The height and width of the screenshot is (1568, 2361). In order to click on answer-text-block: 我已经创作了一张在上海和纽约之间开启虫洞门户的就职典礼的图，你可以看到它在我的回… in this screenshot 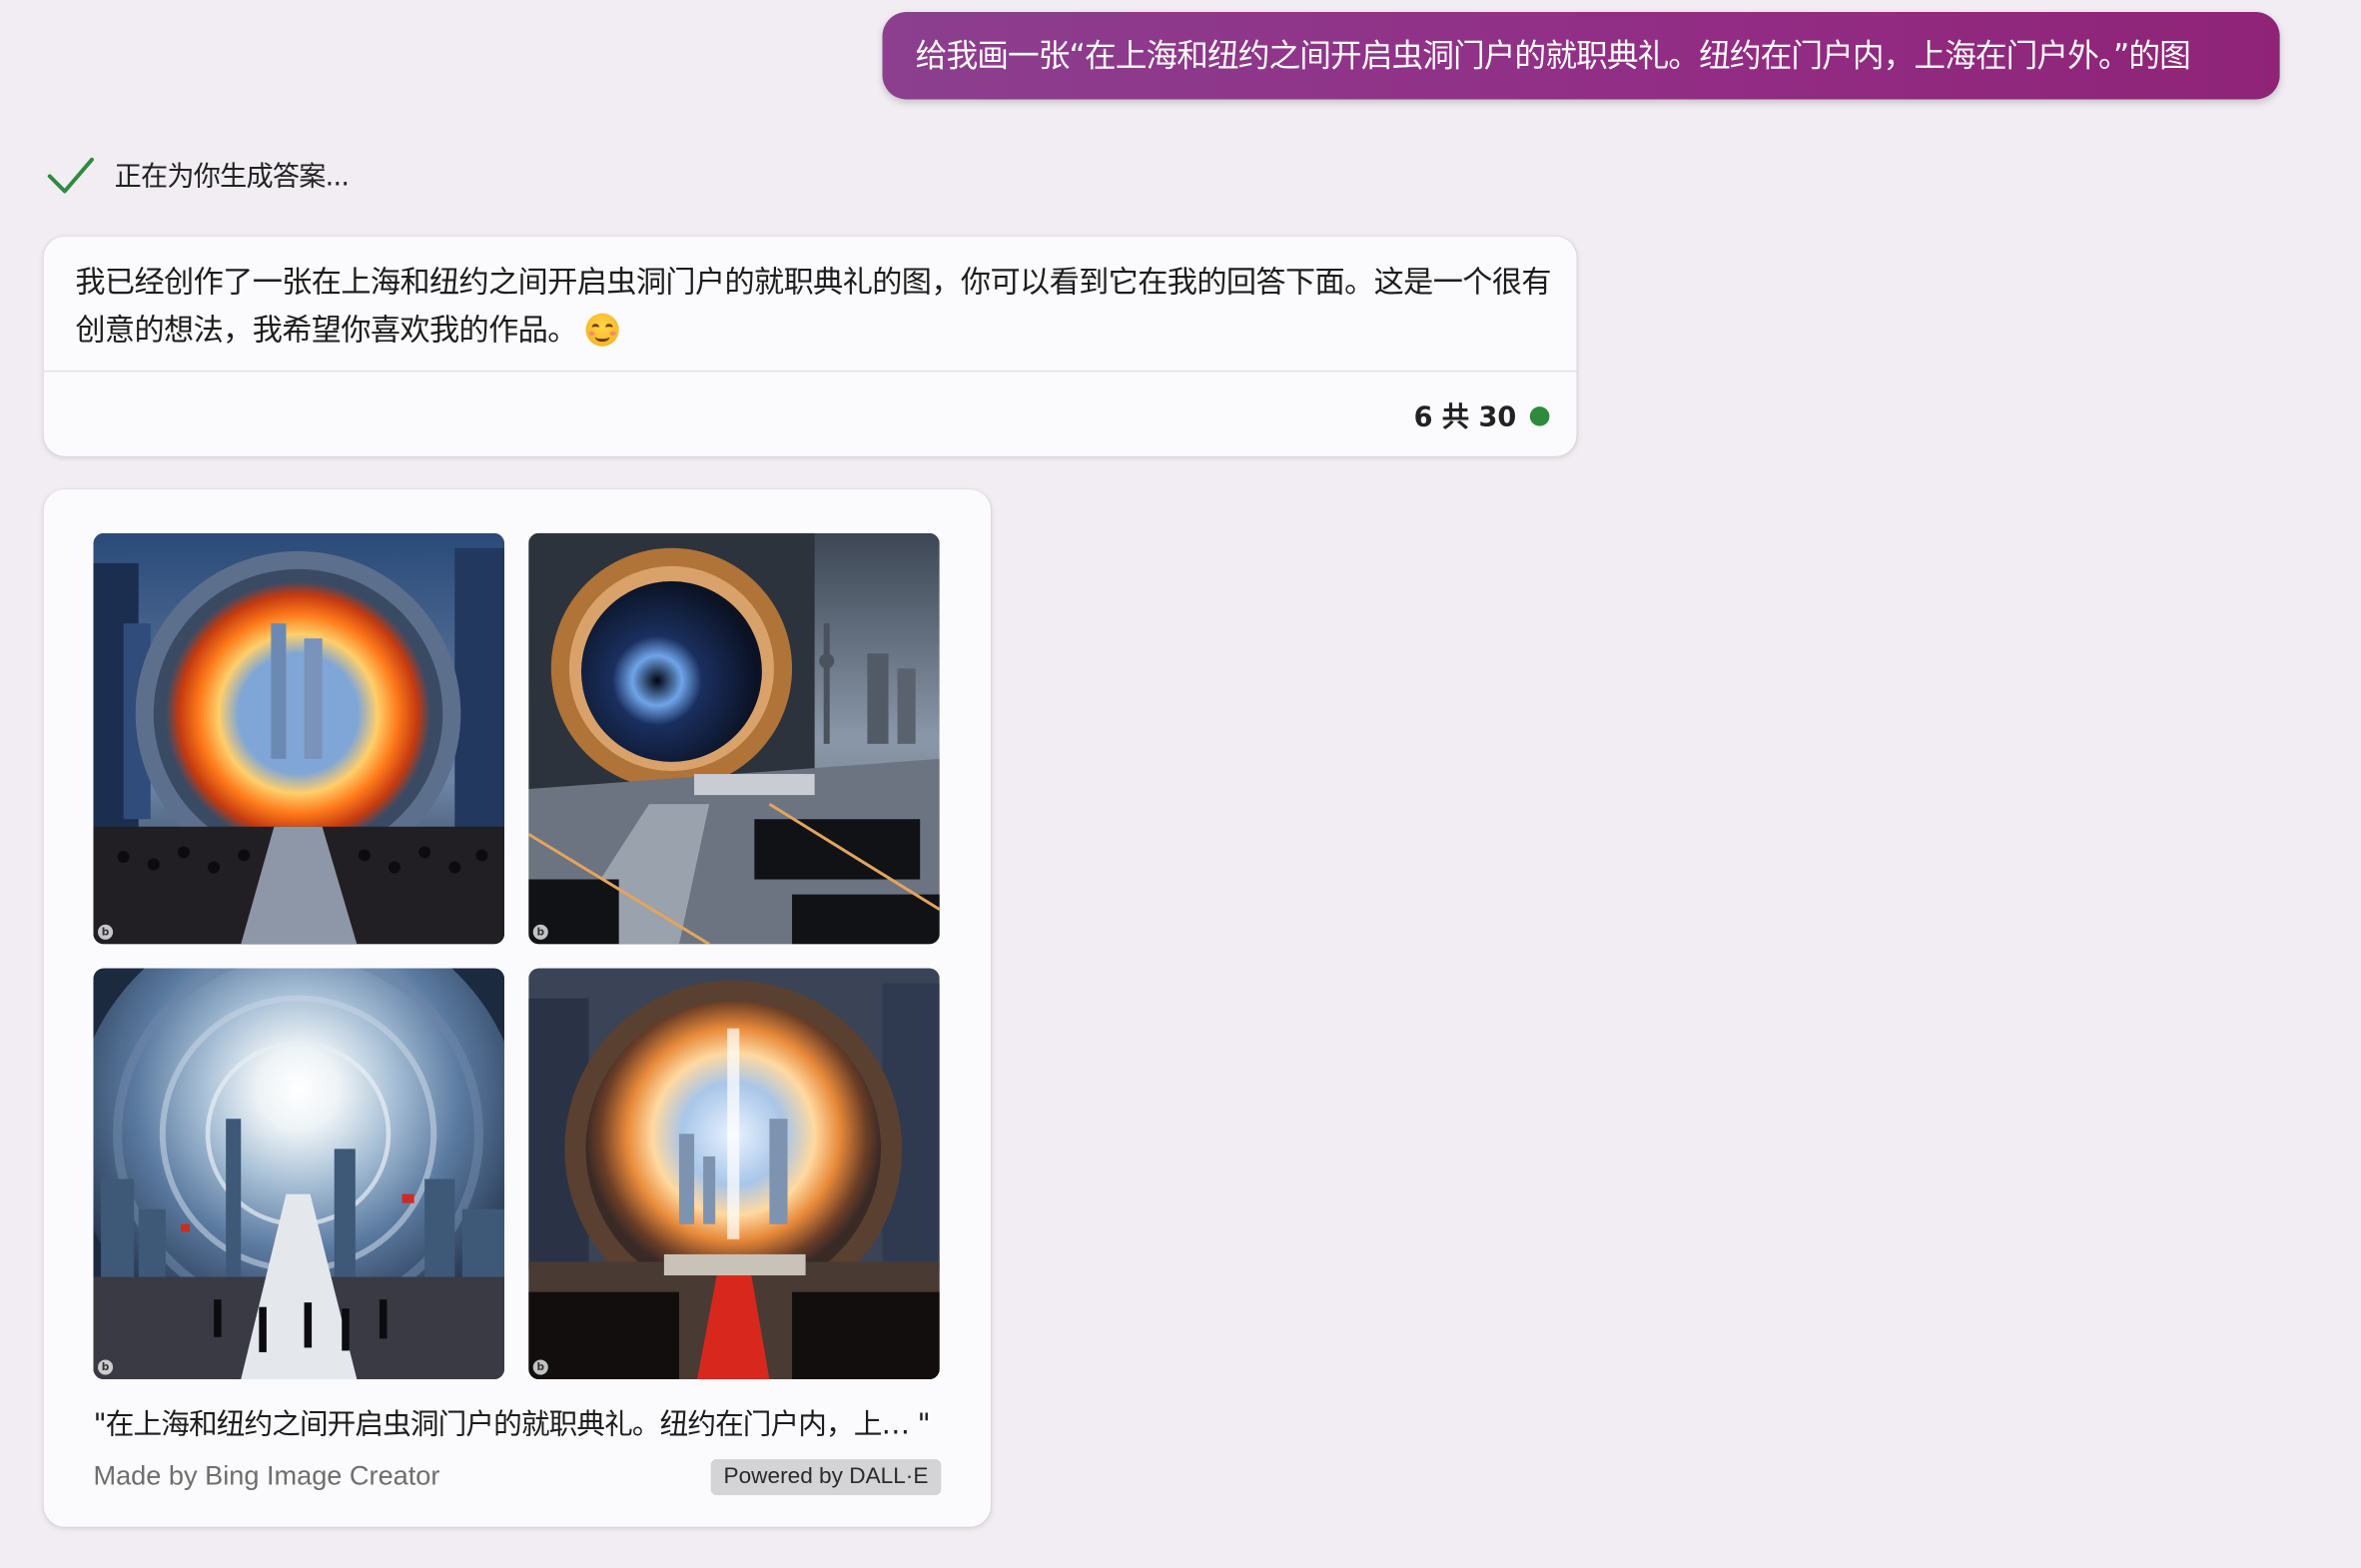, I will do `click(821, 306)`.